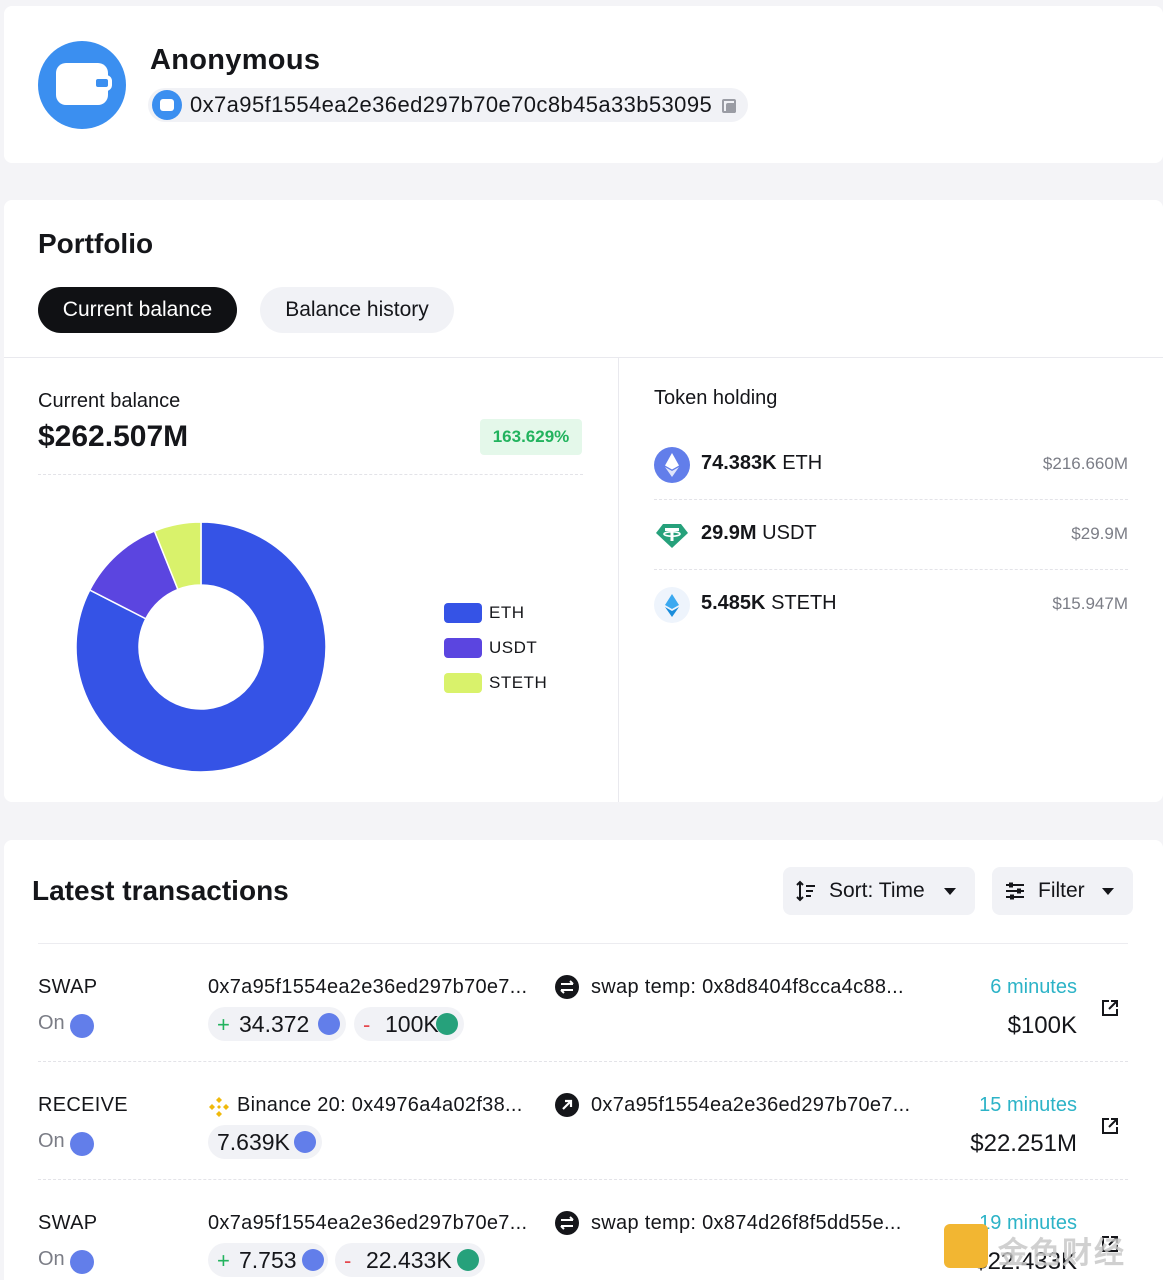 This screenshot has height=1280, width=1163. I want to click on transaction-usd-value: $100K, so click(1042, 1025).